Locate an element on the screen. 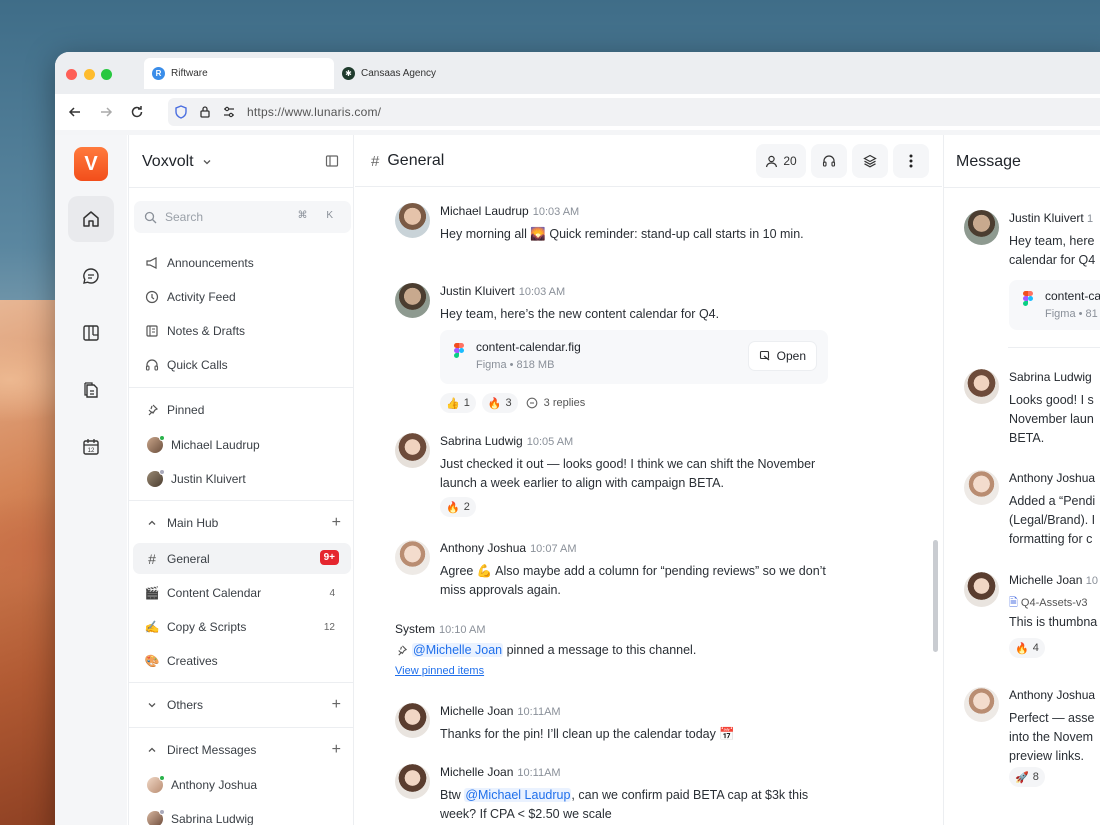 Image resolution: width=1100 pixels, height=825 pixels. main-hub-section-header: Main Hub + is located at coordinates (242, 523).